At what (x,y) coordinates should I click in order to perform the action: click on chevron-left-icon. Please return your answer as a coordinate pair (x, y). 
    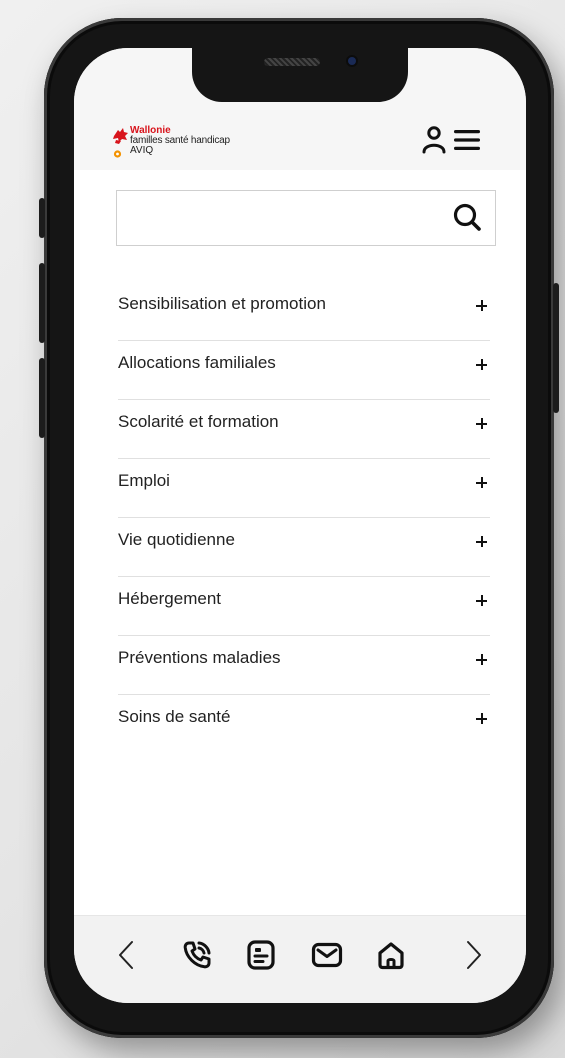
    Looking at the image, I should click on (126, 955).